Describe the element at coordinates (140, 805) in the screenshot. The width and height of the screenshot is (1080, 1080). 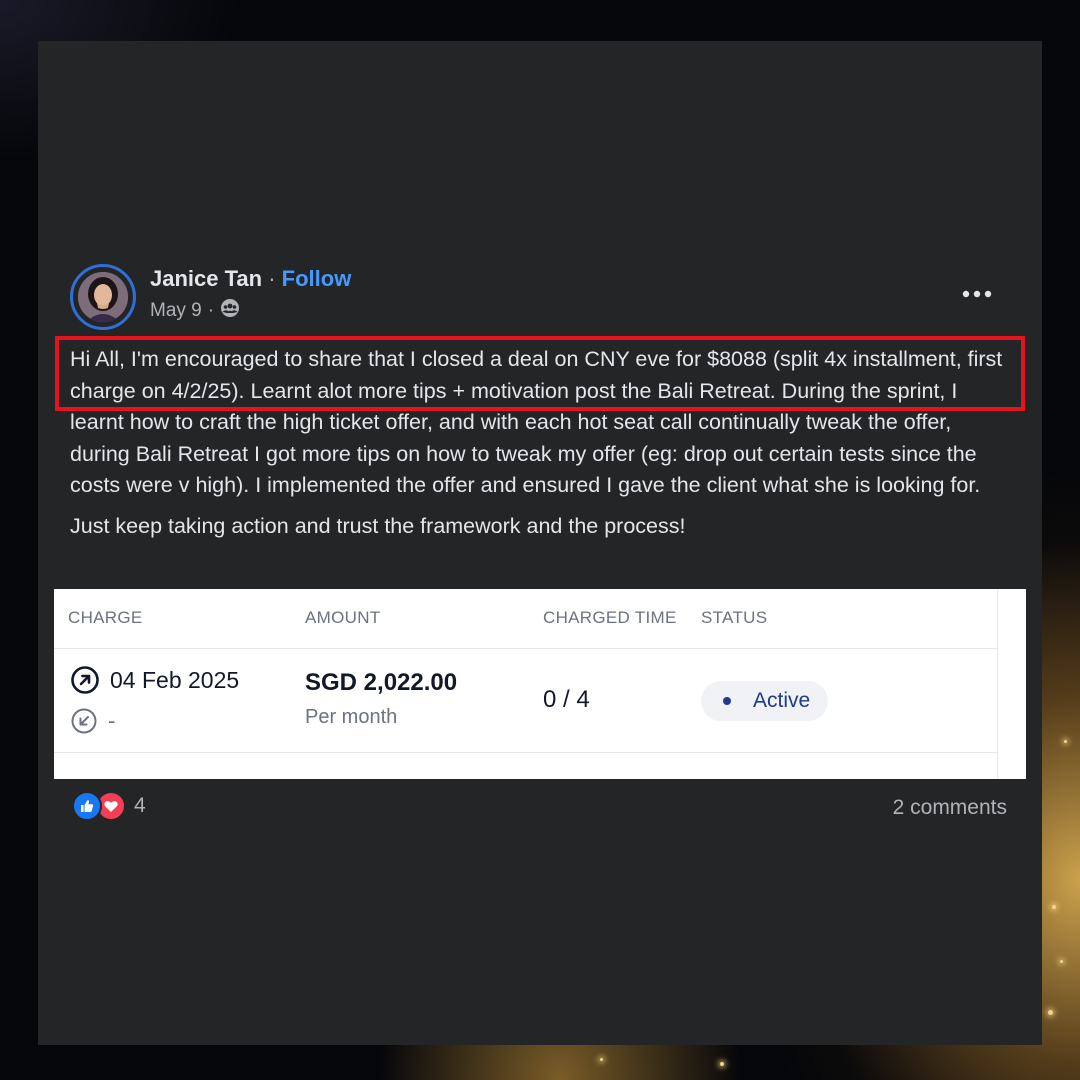
I see `reaction-count: 4` at that location.